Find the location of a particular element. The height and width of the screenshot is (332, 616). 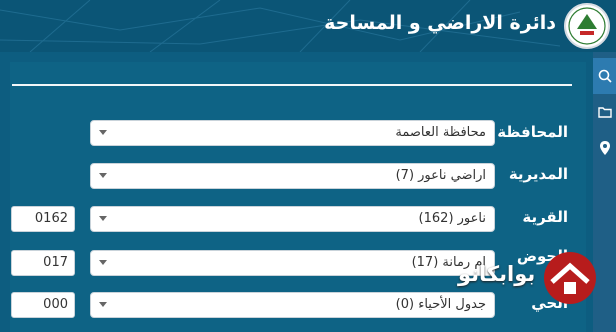

governorate-value: محافظة العاصمة is located at coordinates (440, 132).